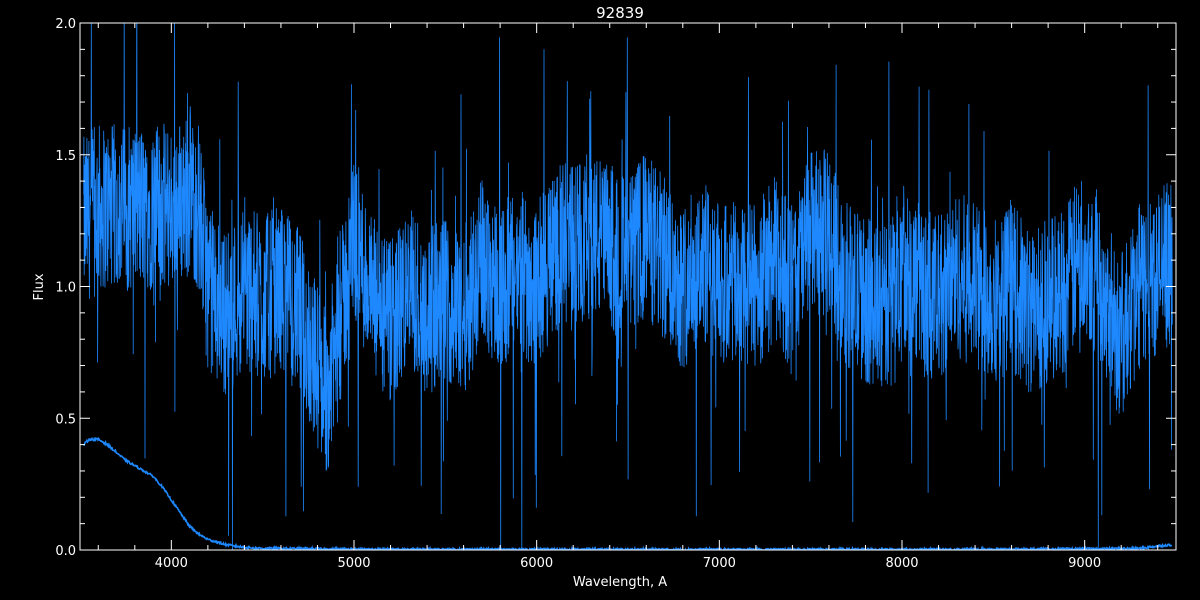  What do you see at coordinates (719, 563) in the screenshot?
I see `x-tick-label: 7000` at bounding box center [719, 563].